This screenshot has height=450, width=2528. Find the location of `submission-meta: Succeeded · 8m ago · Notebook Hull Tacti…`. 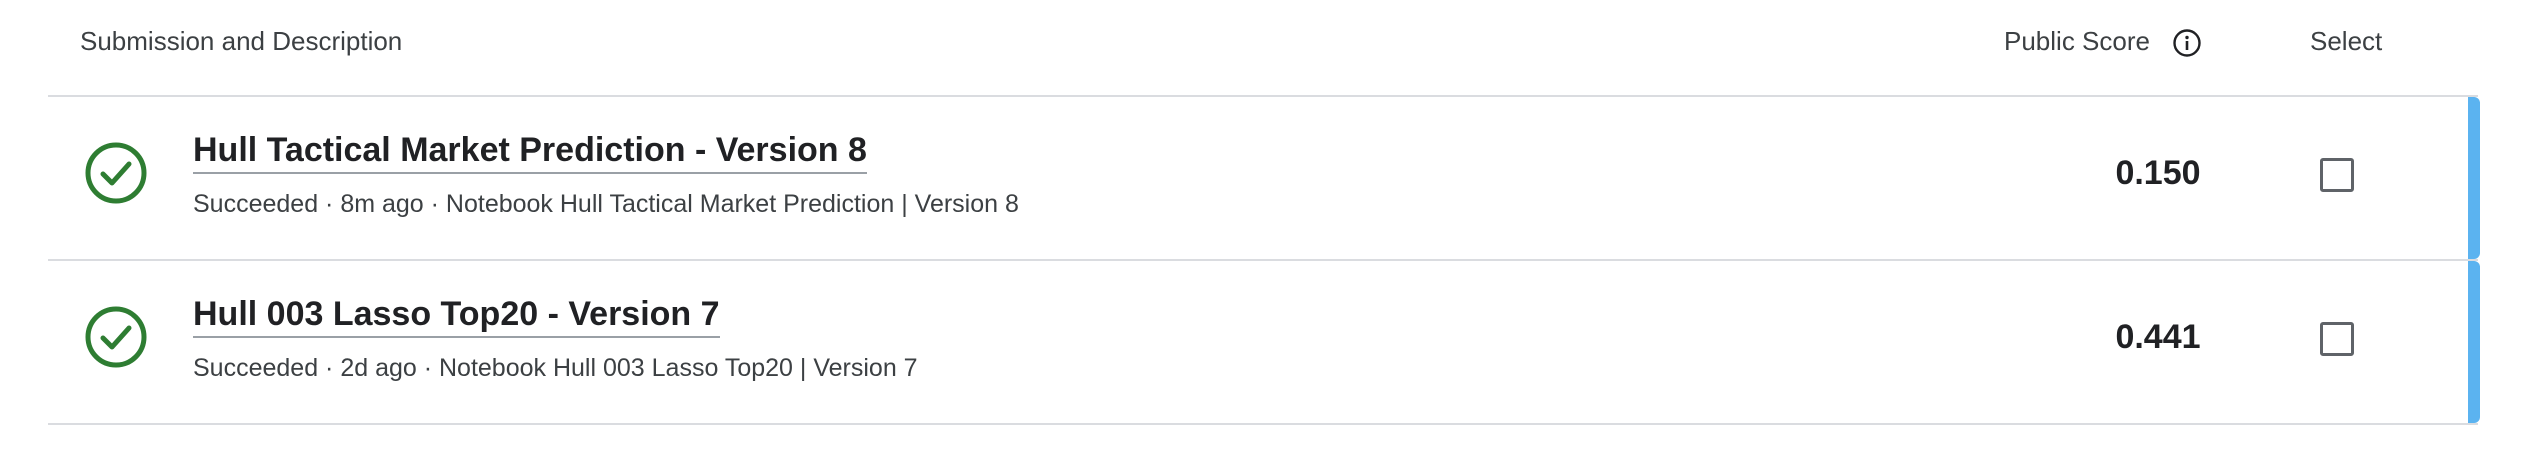

submission-meta: Succeeded · 8m ago · Notebook Hull Tacti… is located at coordinates (606, 204).